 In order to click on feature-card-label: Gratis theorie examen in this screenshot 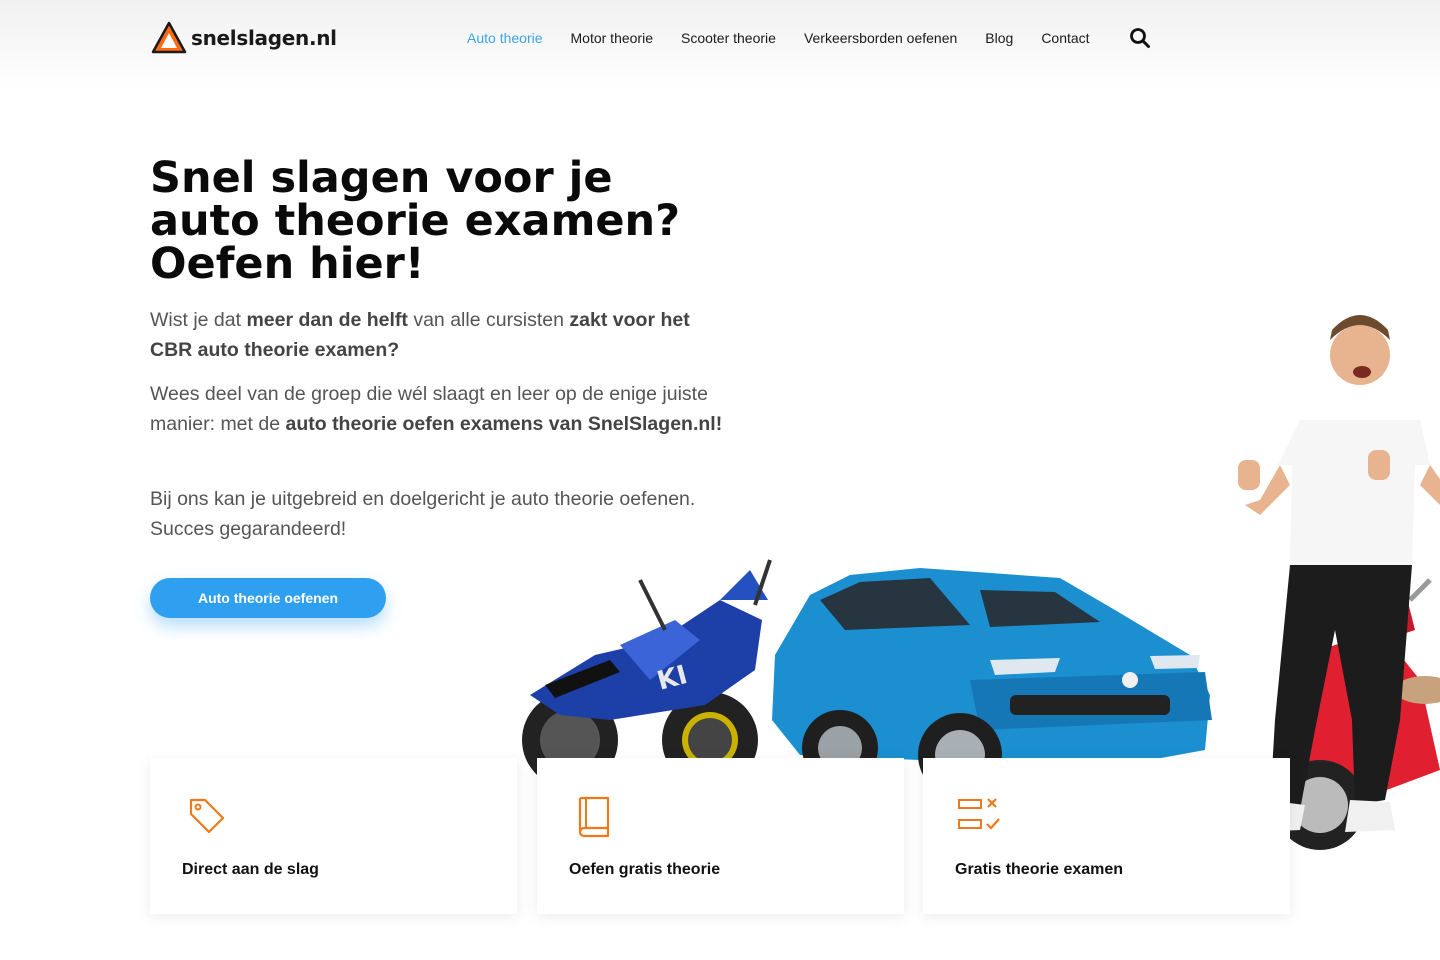, I will do `click(1039, 869)`.